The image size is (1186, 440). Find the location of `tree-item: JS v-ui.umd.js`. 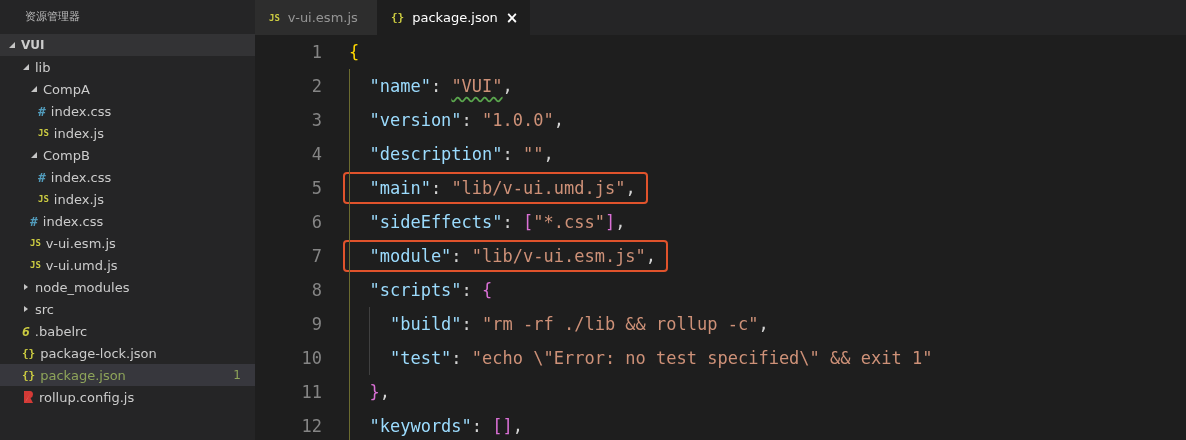

tree-item: JS v-ui.umd.js is located at coordinates (127, 265).